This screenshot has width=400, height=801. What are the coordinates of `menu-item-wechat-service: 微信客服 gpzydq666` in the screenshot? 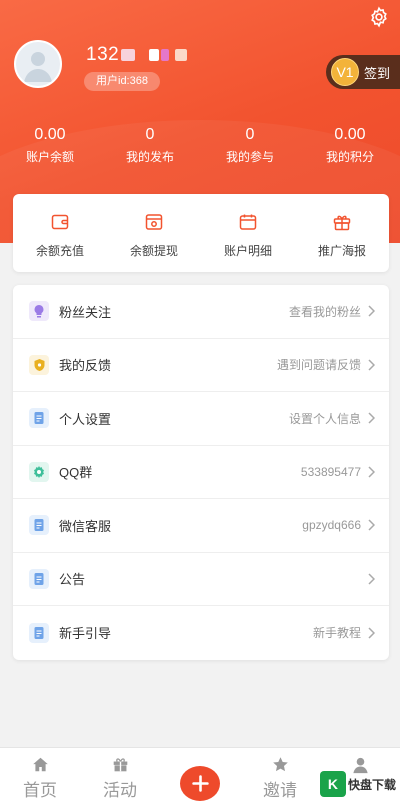 It's located at (201, 526).